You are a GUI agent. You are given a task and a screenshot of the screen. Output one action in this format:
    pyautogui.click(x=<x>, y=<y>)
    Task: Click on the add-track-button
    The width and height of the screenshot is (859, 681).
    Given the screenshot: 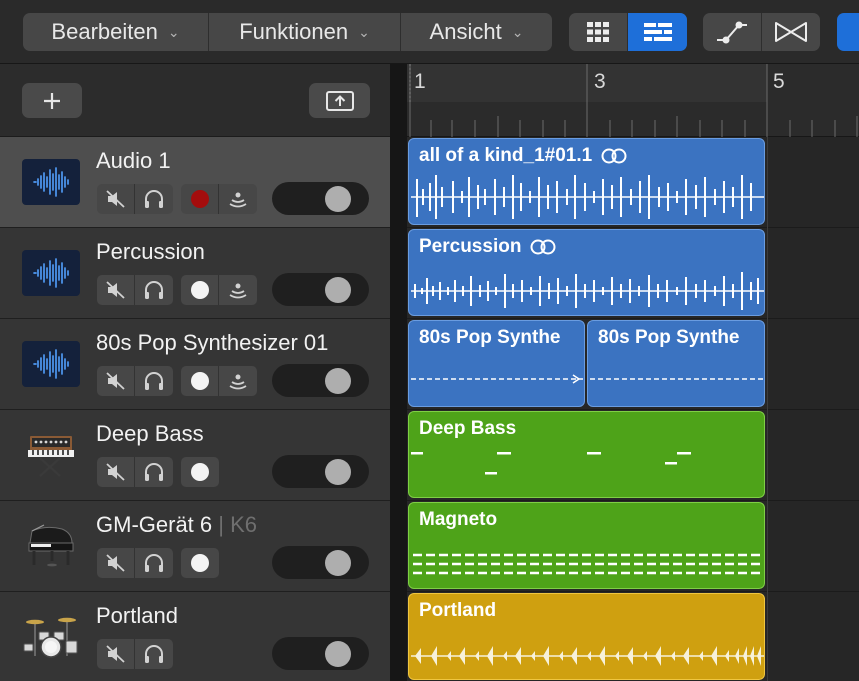 What is the action you would take?
    pyautogui.click(x=52, y=100)
    